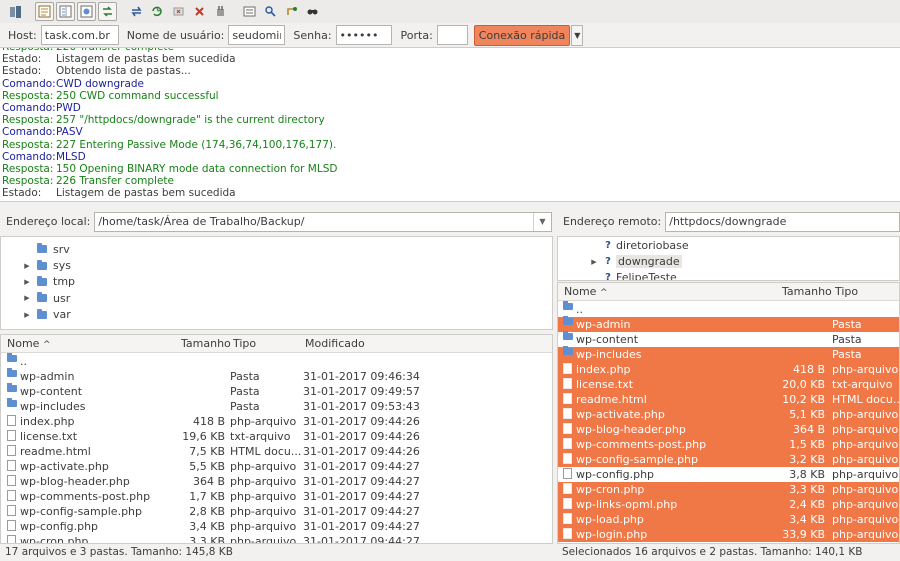  Describe the element at coordinates (276, 406) in the screenshot. I see `file-row: wp-includes Pasta 31-01-2017 09:53:43` at that location.